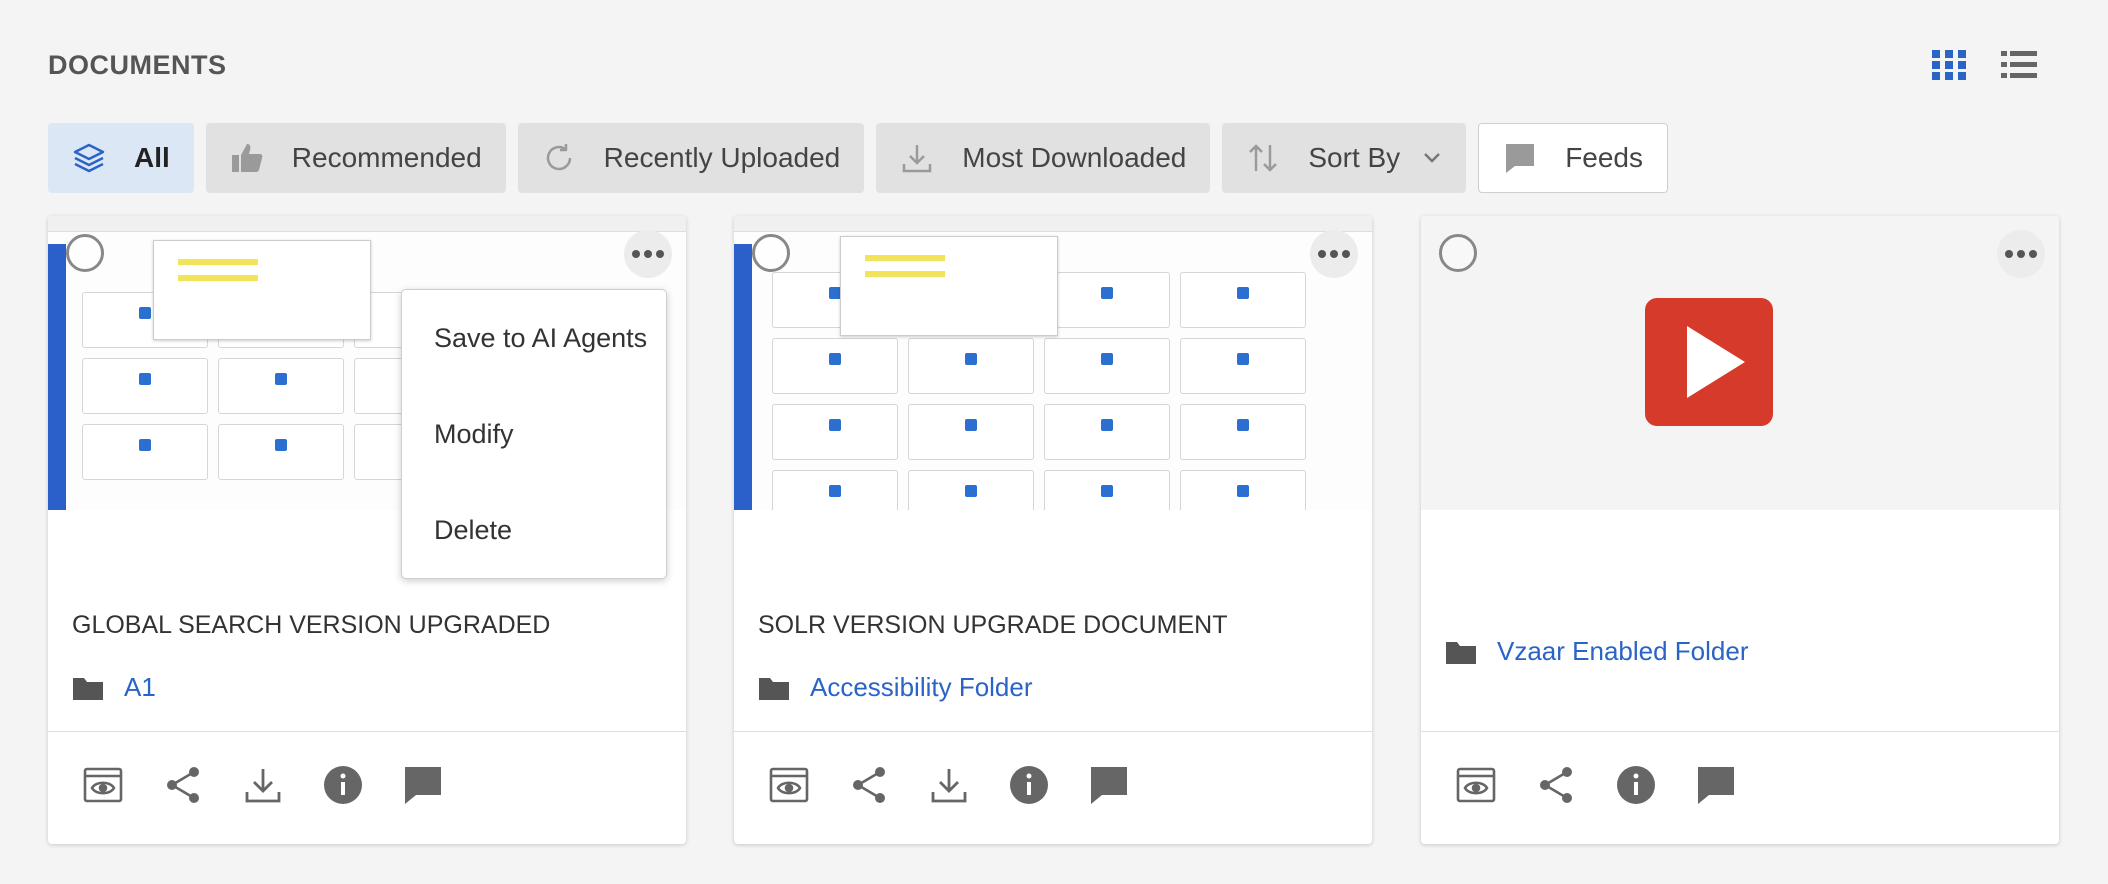 This screenshot has height=884, width=2108. Describe the element at coordinates (534, 462) in the screenshot. I see `menu-item-modify: Modify` at that location.